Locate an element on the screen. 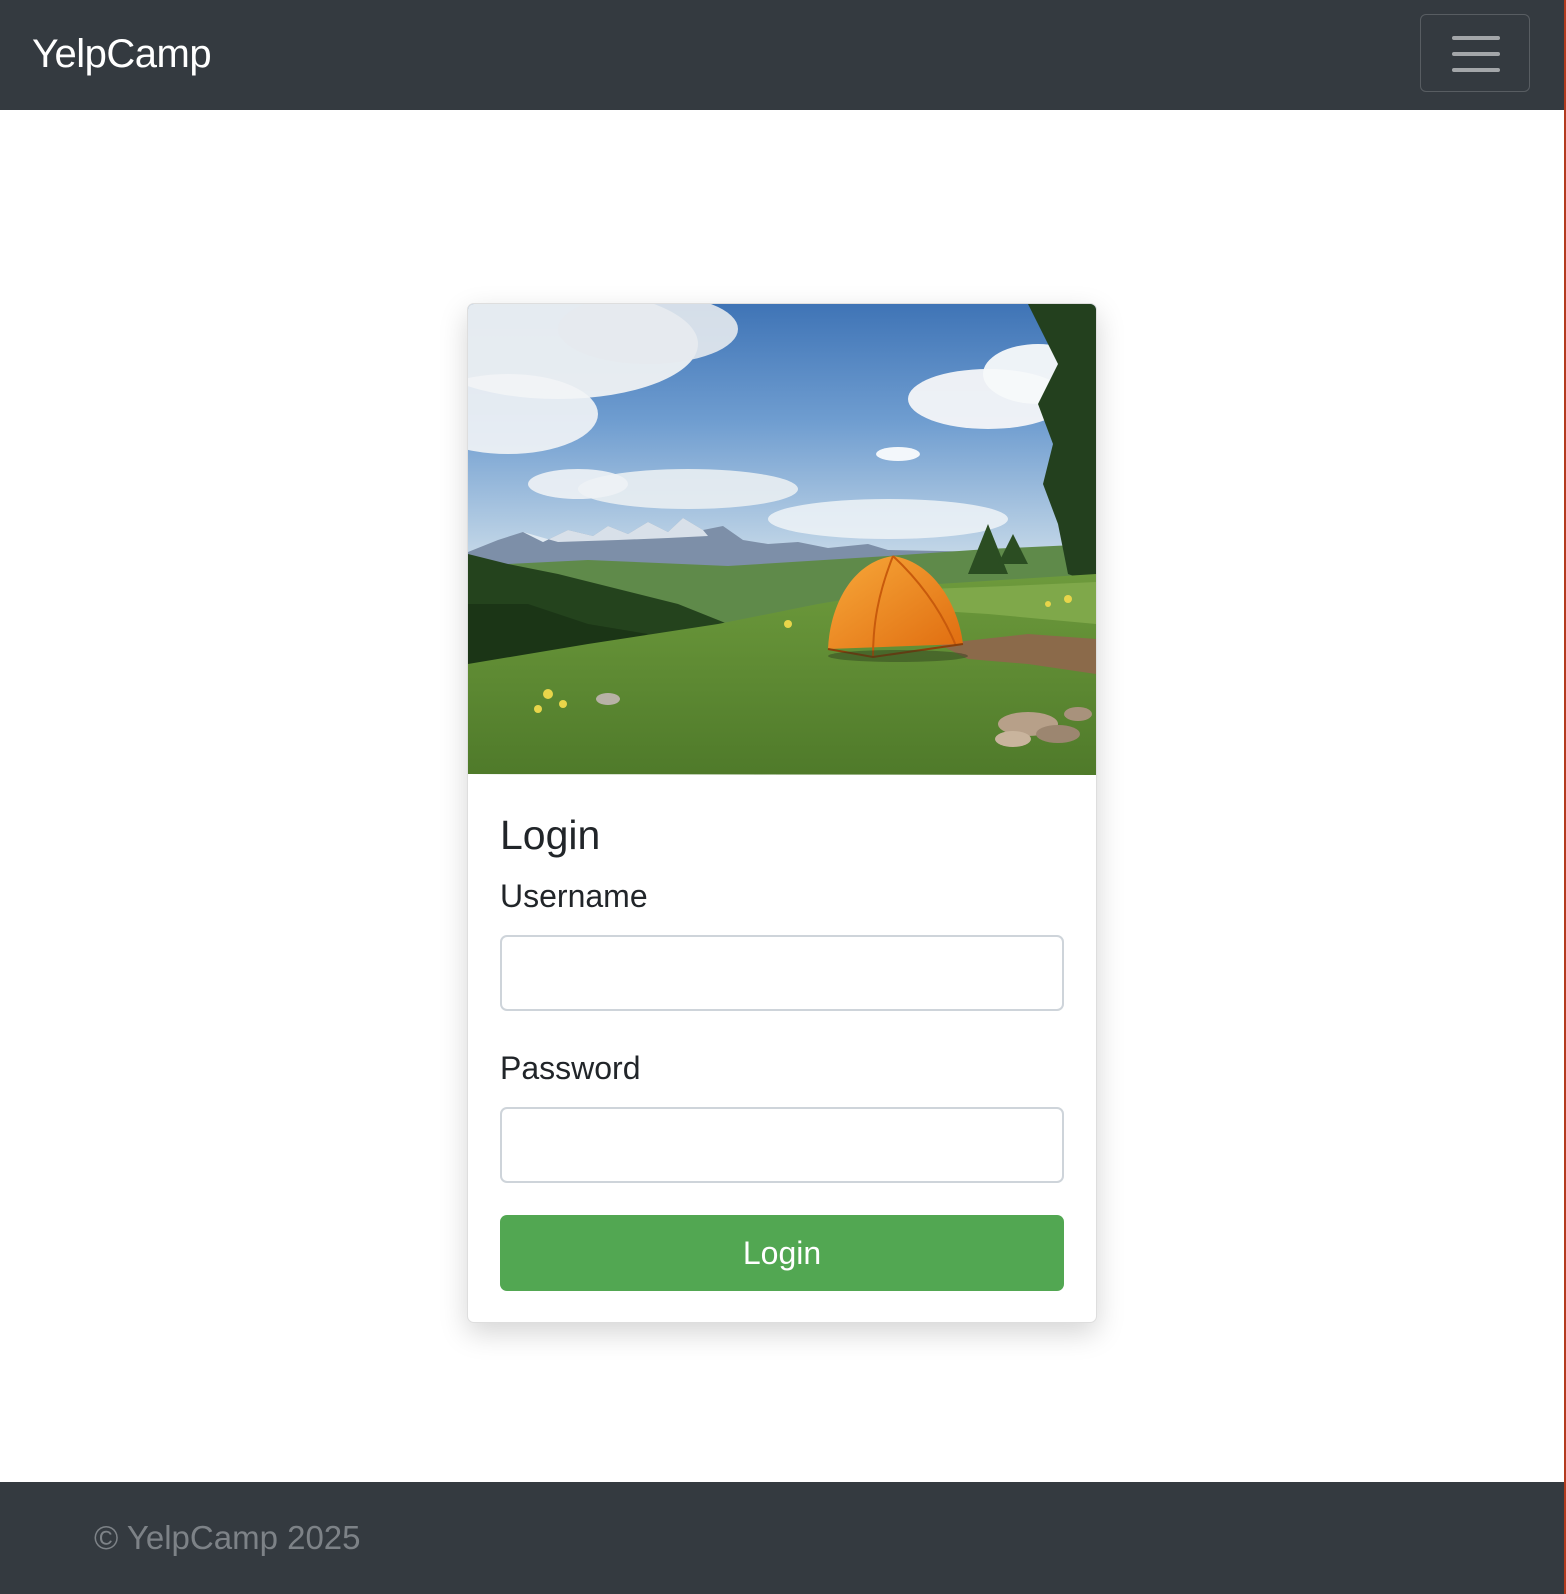 The image size is (1566, 1594). username-label: Username is located at coordinates (574, 896).